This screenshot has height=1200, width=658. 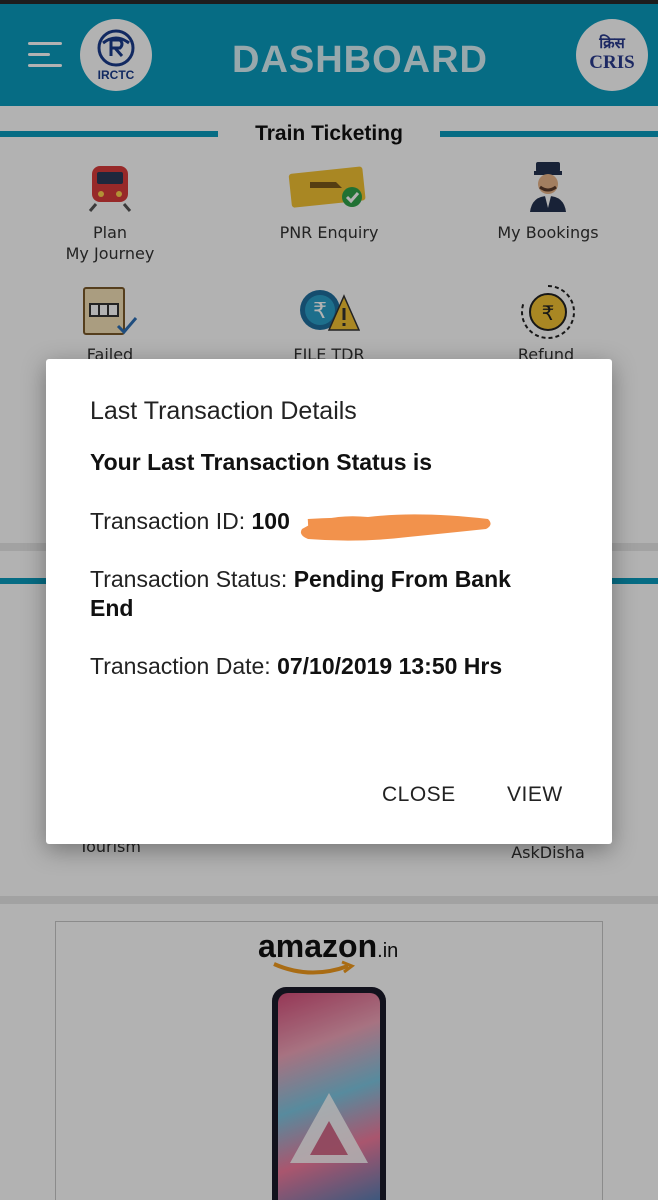 I want to click on close-button: CLOSE, so click(x=419, y=795).